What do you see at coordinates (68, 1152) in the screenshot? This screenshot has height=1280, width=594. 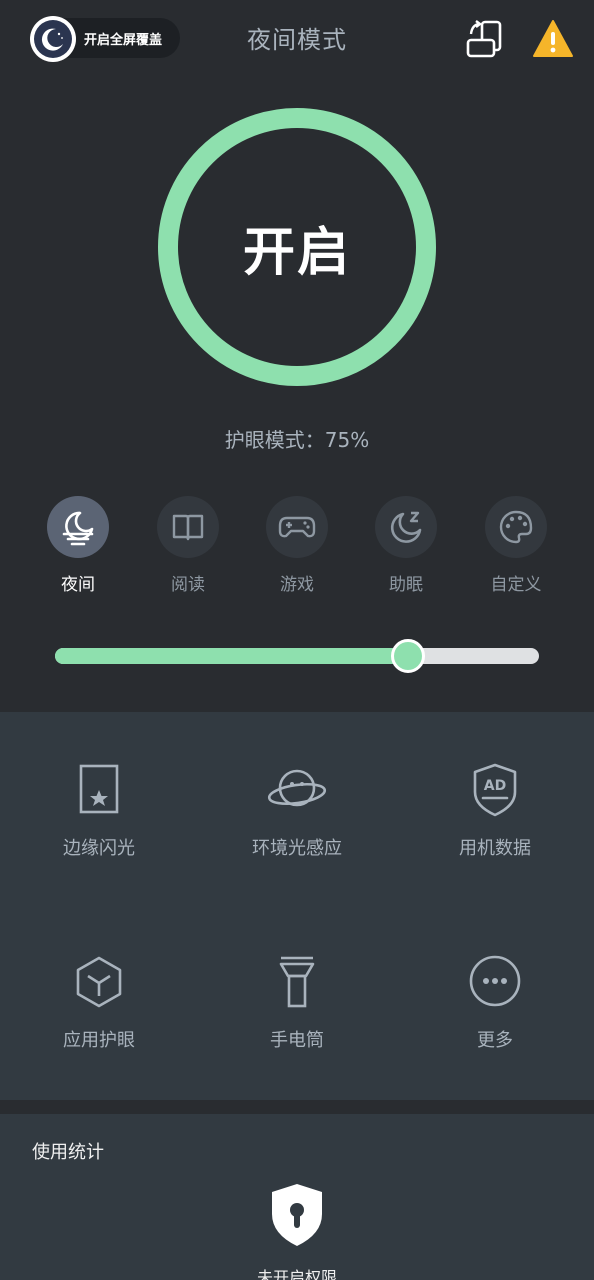 I see `usage-stats-title: 使用统计` at bounding box center [68, 1152].